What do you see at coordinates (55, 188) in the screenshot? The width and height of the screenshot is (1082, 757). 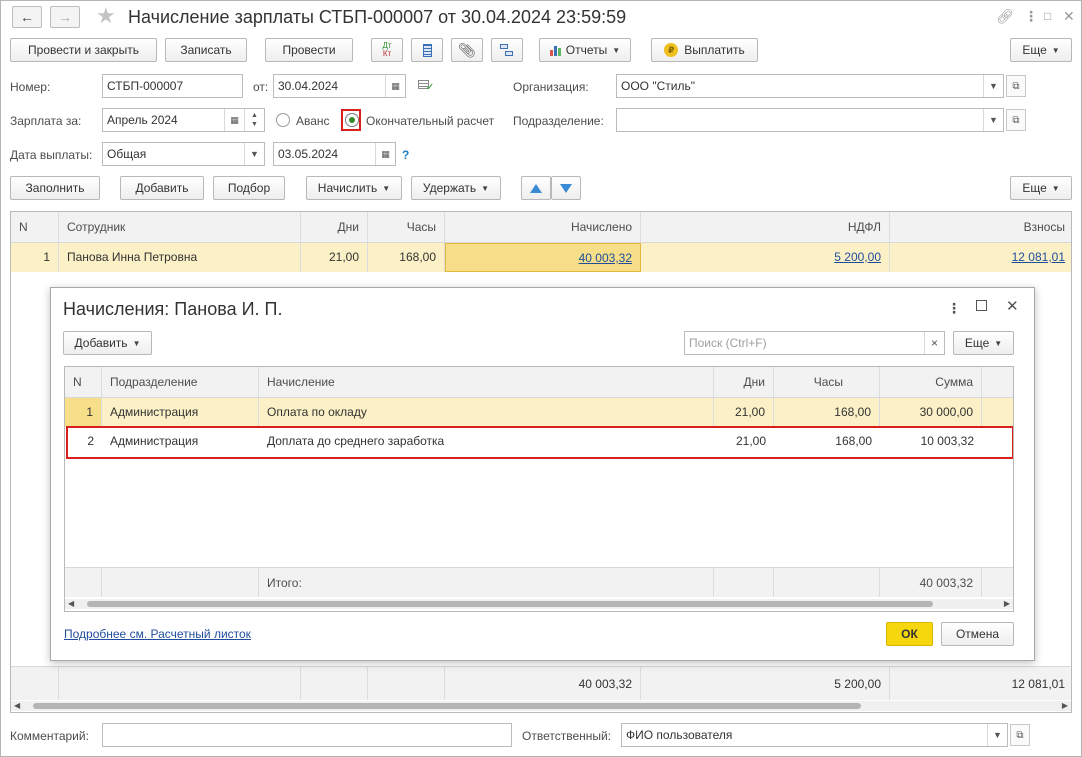 I see `fill-button: Заполнить` at bounding box center [55, 188].